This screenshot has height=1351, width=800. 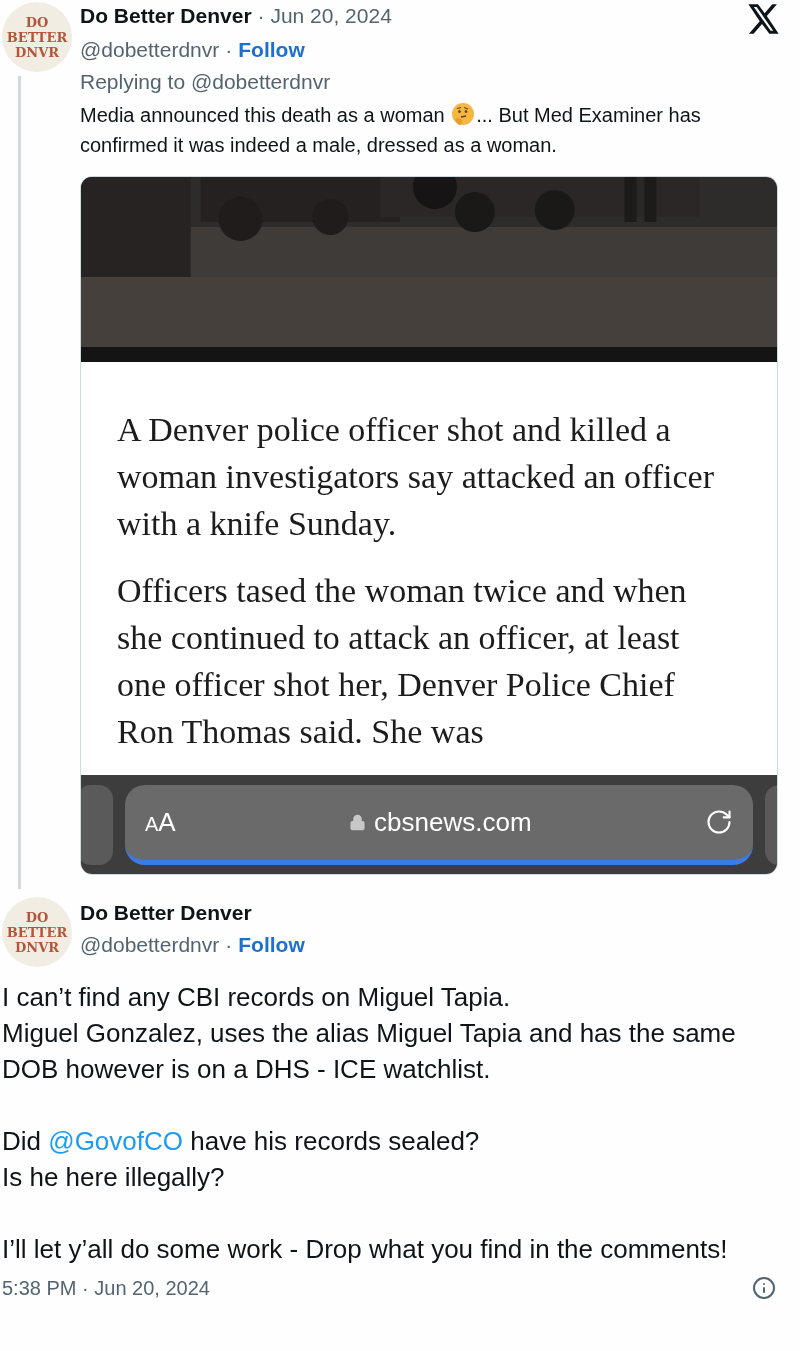 What do you see at coordinates (453, 822) in the screenshot?
I see `url-text: cbsnews.com` at bounding box center [453, 822].